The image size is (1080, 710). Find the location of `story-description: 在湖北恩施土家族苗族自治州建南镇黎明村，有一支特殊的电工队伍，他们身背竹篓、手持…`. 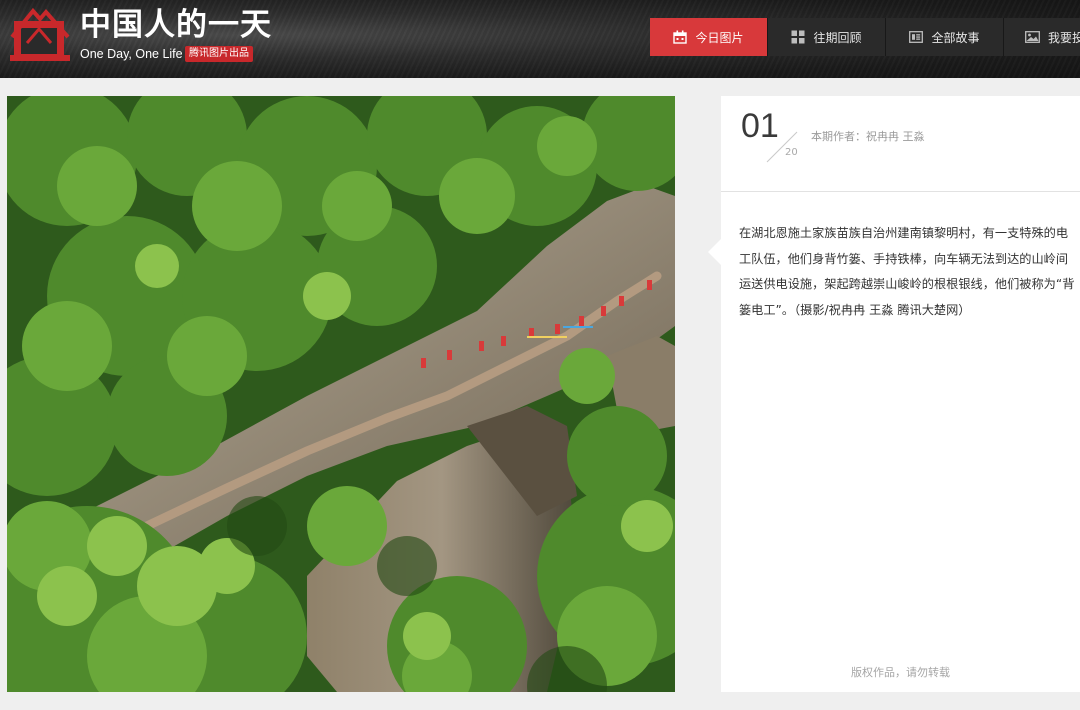

story-description: 在湖北恩施土家族苗族自治州建南镇黎明村，有一支特殊的电工队伍，他们身背竹篓、手持… is located at coordinates (907, 271).